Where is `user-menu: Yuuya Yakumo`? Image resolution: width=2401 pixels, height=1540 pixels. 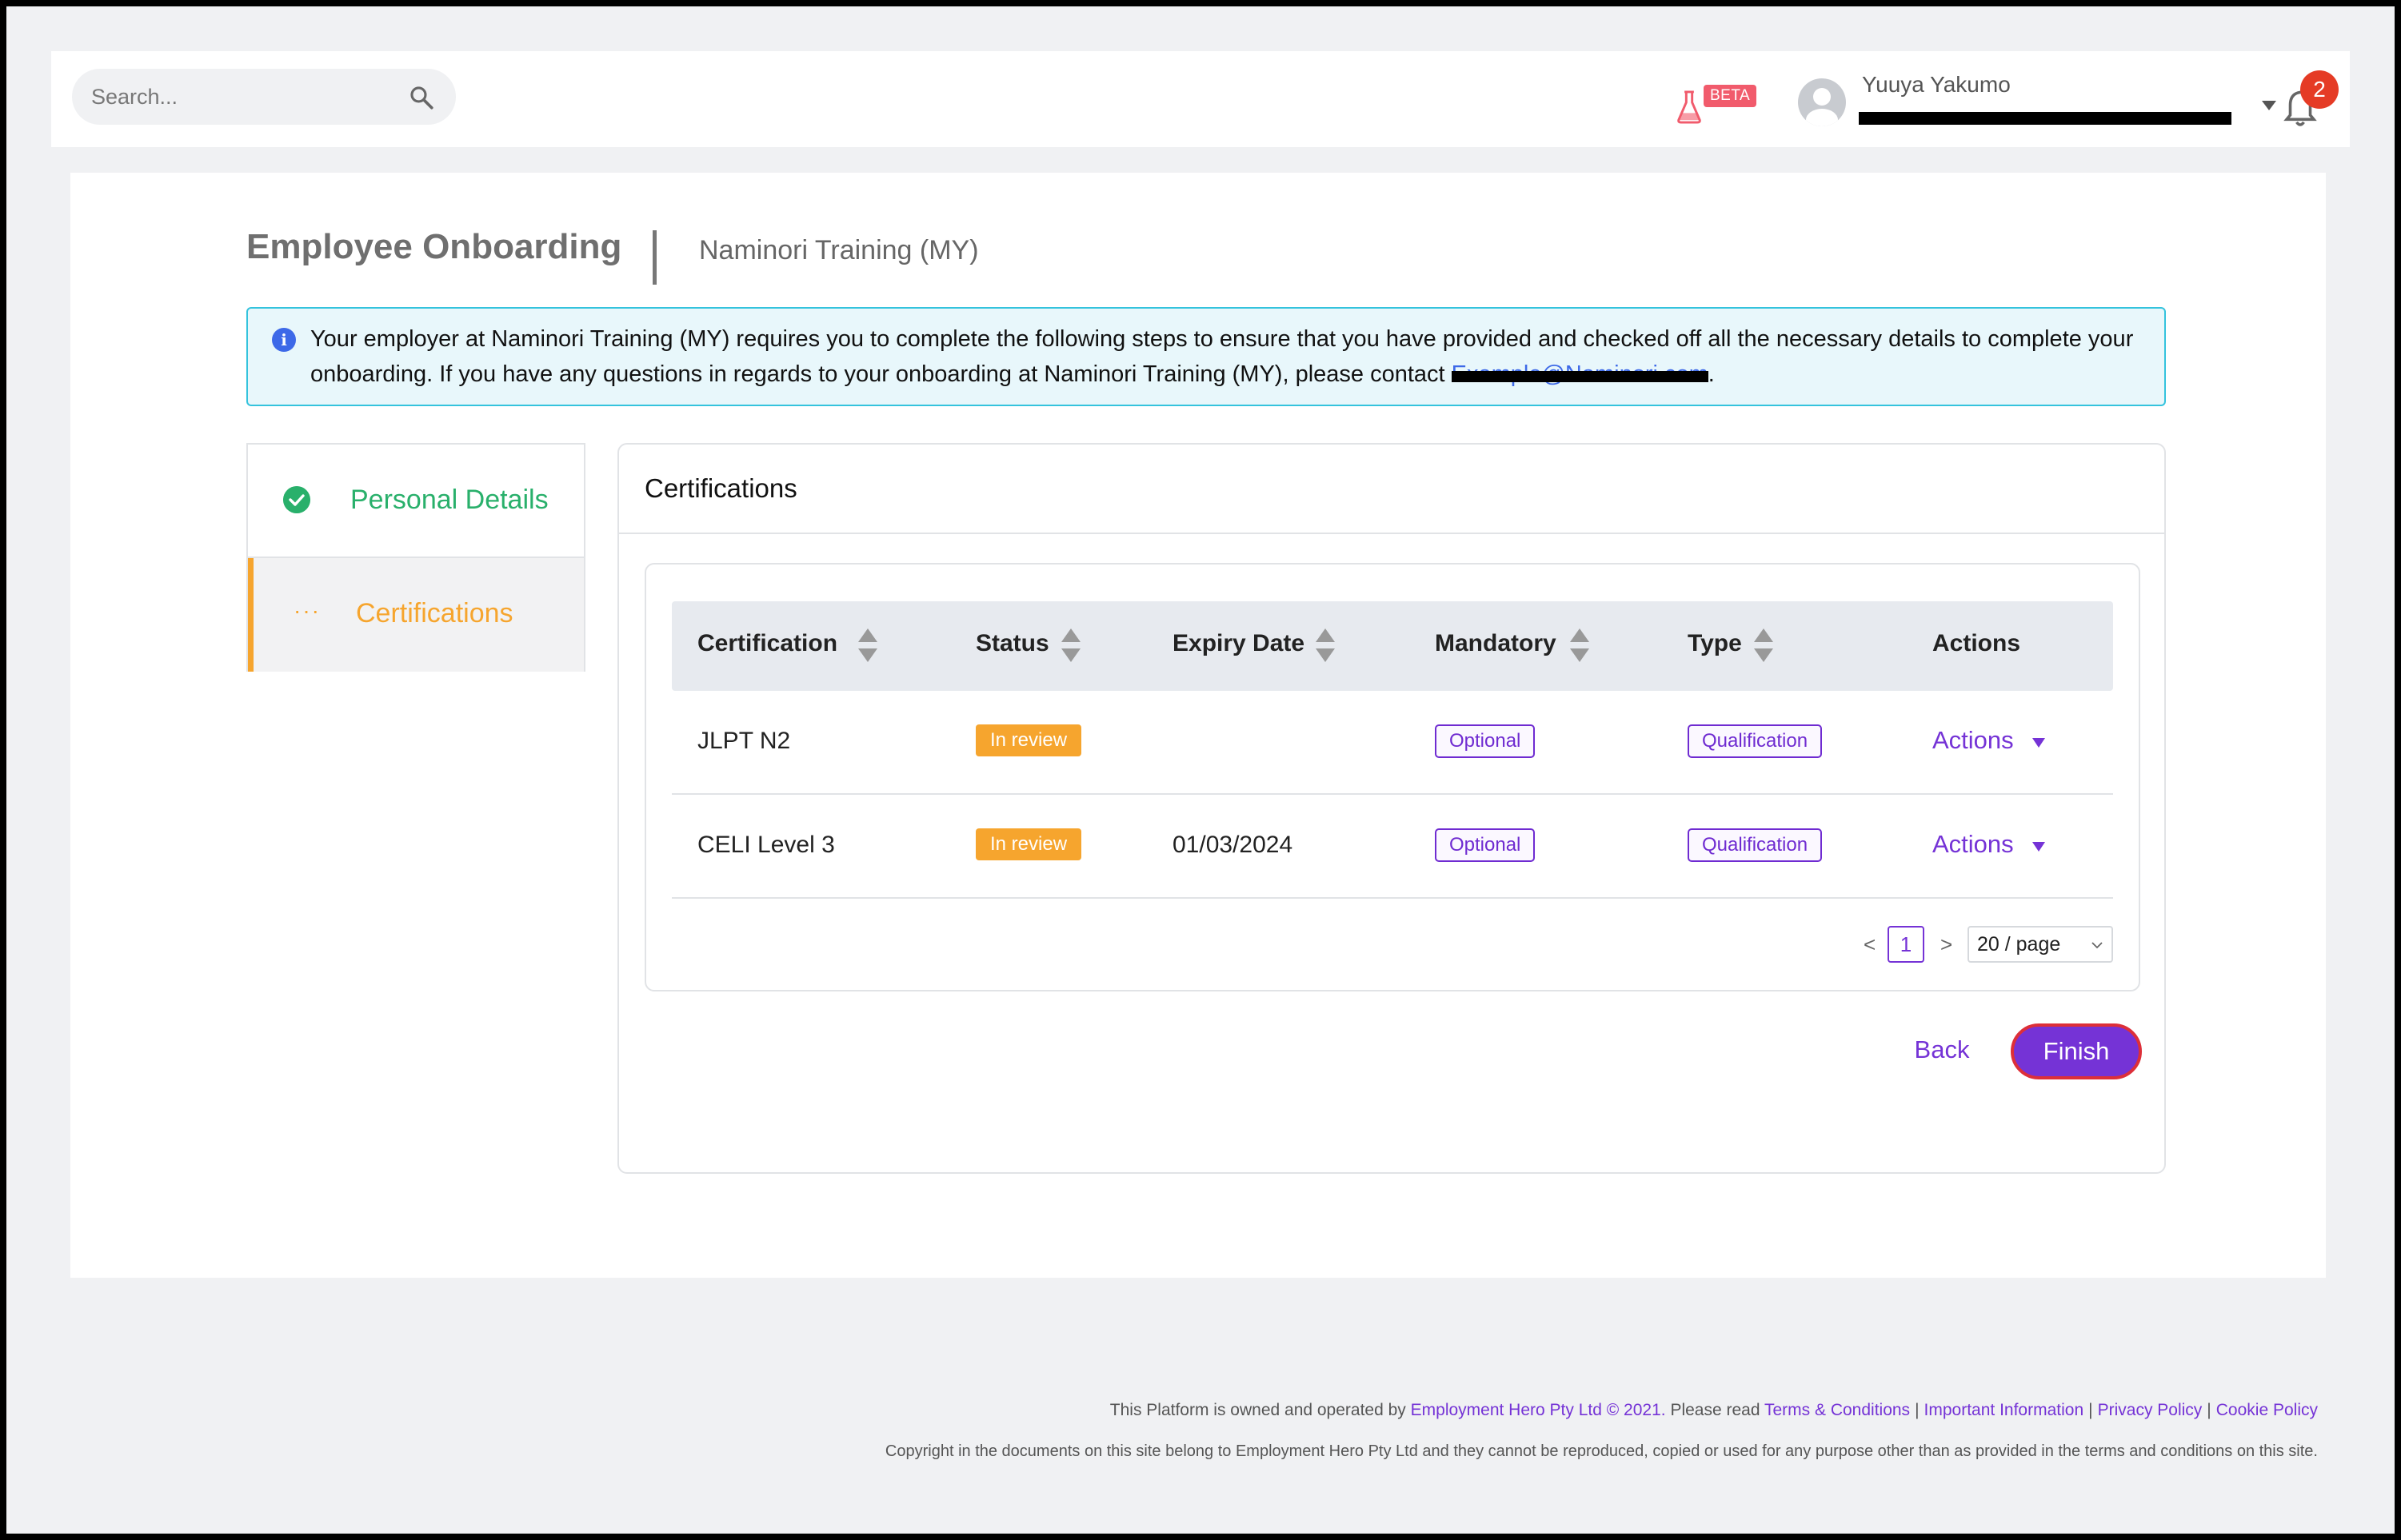 user-menu: Yuuya Yakumo is located at coordinates (2046, 99).